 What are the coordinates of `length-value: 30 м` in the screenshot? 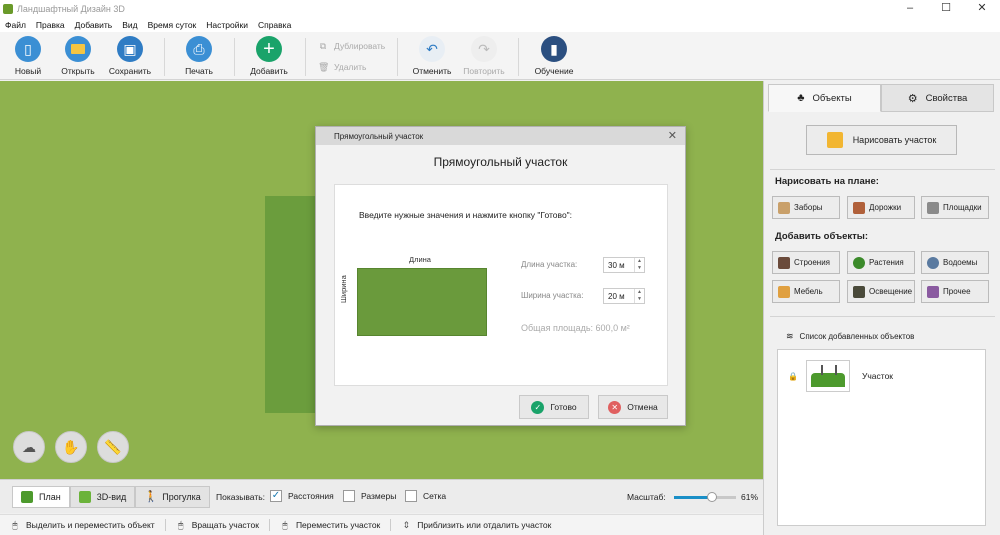 It's located at (619, 265).